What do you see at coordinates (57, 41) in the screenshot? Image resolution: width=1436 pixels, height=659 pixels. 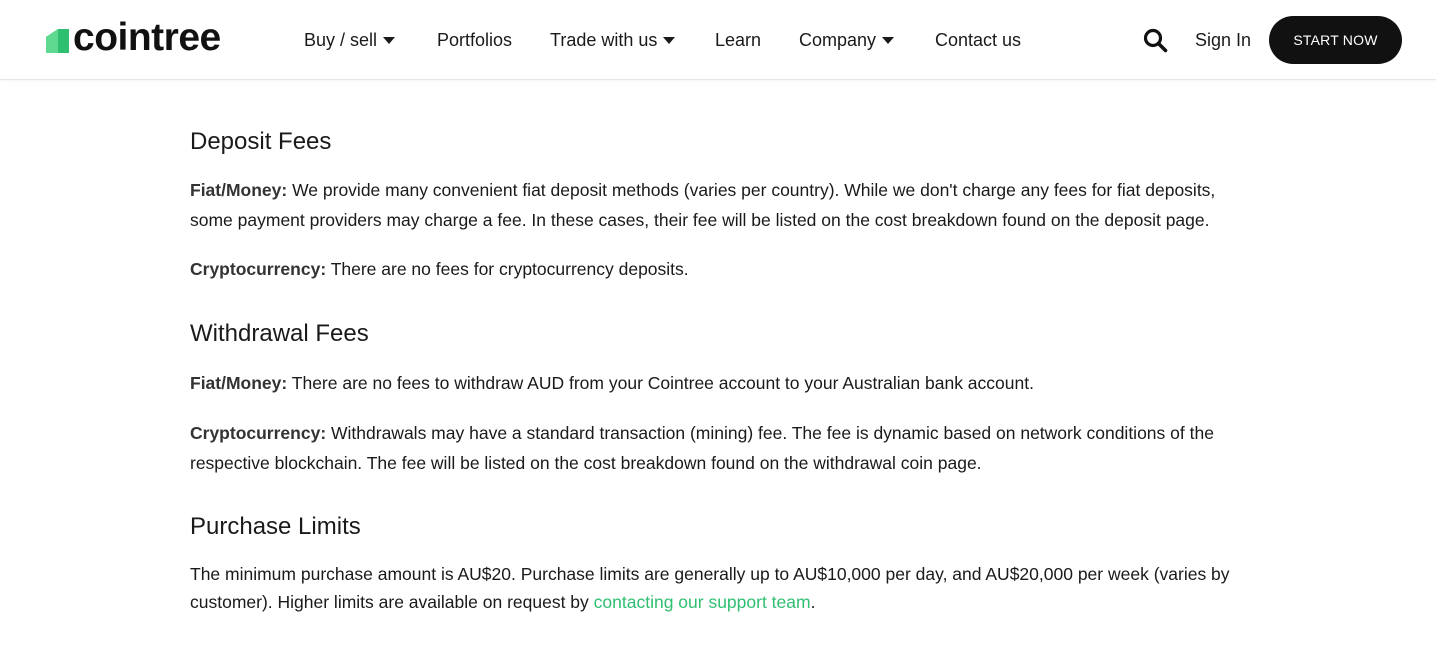 I see `logo-leaf-icon` at bounding box center [57, 41].